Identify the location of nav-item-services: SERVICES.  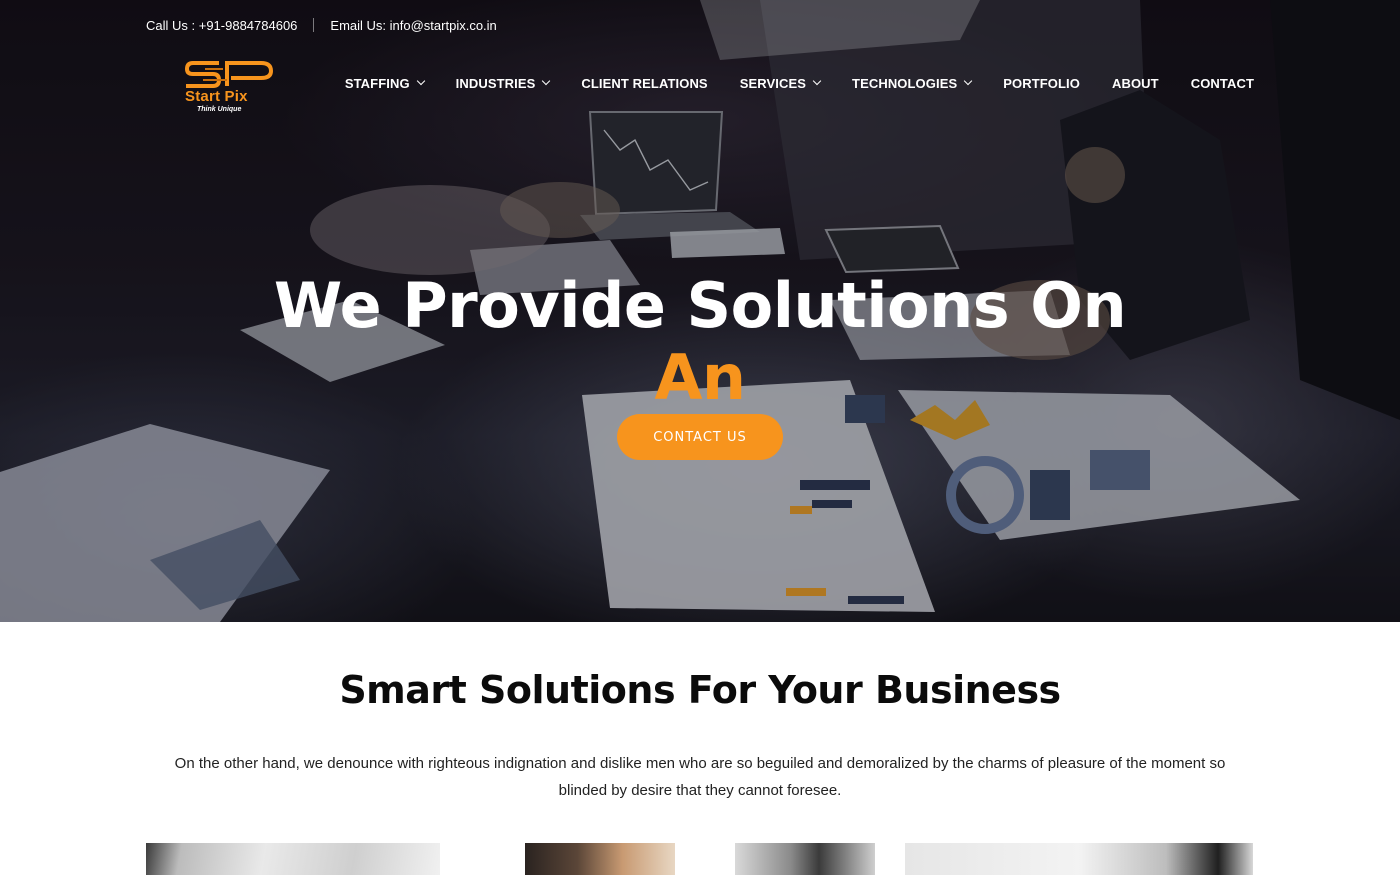
(780, 83).